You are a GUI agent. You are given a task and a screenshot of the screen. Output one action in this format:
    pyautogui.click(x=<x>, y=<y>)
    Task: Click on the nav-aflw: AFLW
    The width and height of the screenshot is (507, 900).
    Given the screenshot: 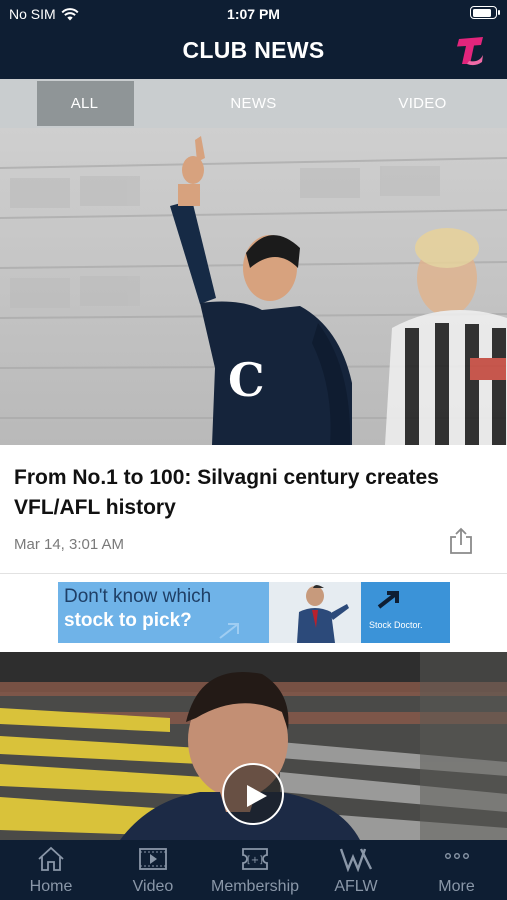 What is the action you would take?
    pyautogui.click(x=356, y=870)
    